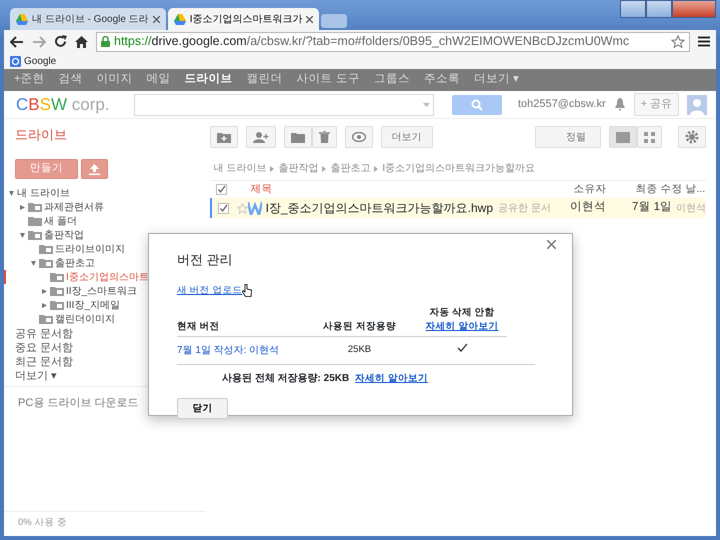 The image size is (720, 540). I want to click on grid-view-button, so click(649, 137).